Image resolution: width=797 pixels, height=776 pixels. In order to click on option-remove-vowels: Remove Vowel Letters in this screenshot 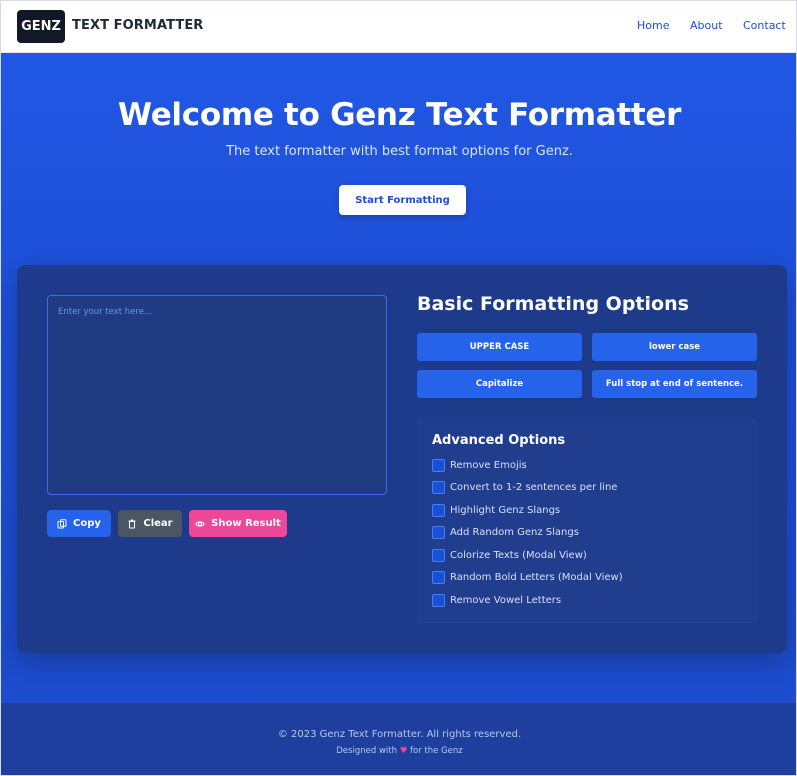, I will do `click(496, 600)`.